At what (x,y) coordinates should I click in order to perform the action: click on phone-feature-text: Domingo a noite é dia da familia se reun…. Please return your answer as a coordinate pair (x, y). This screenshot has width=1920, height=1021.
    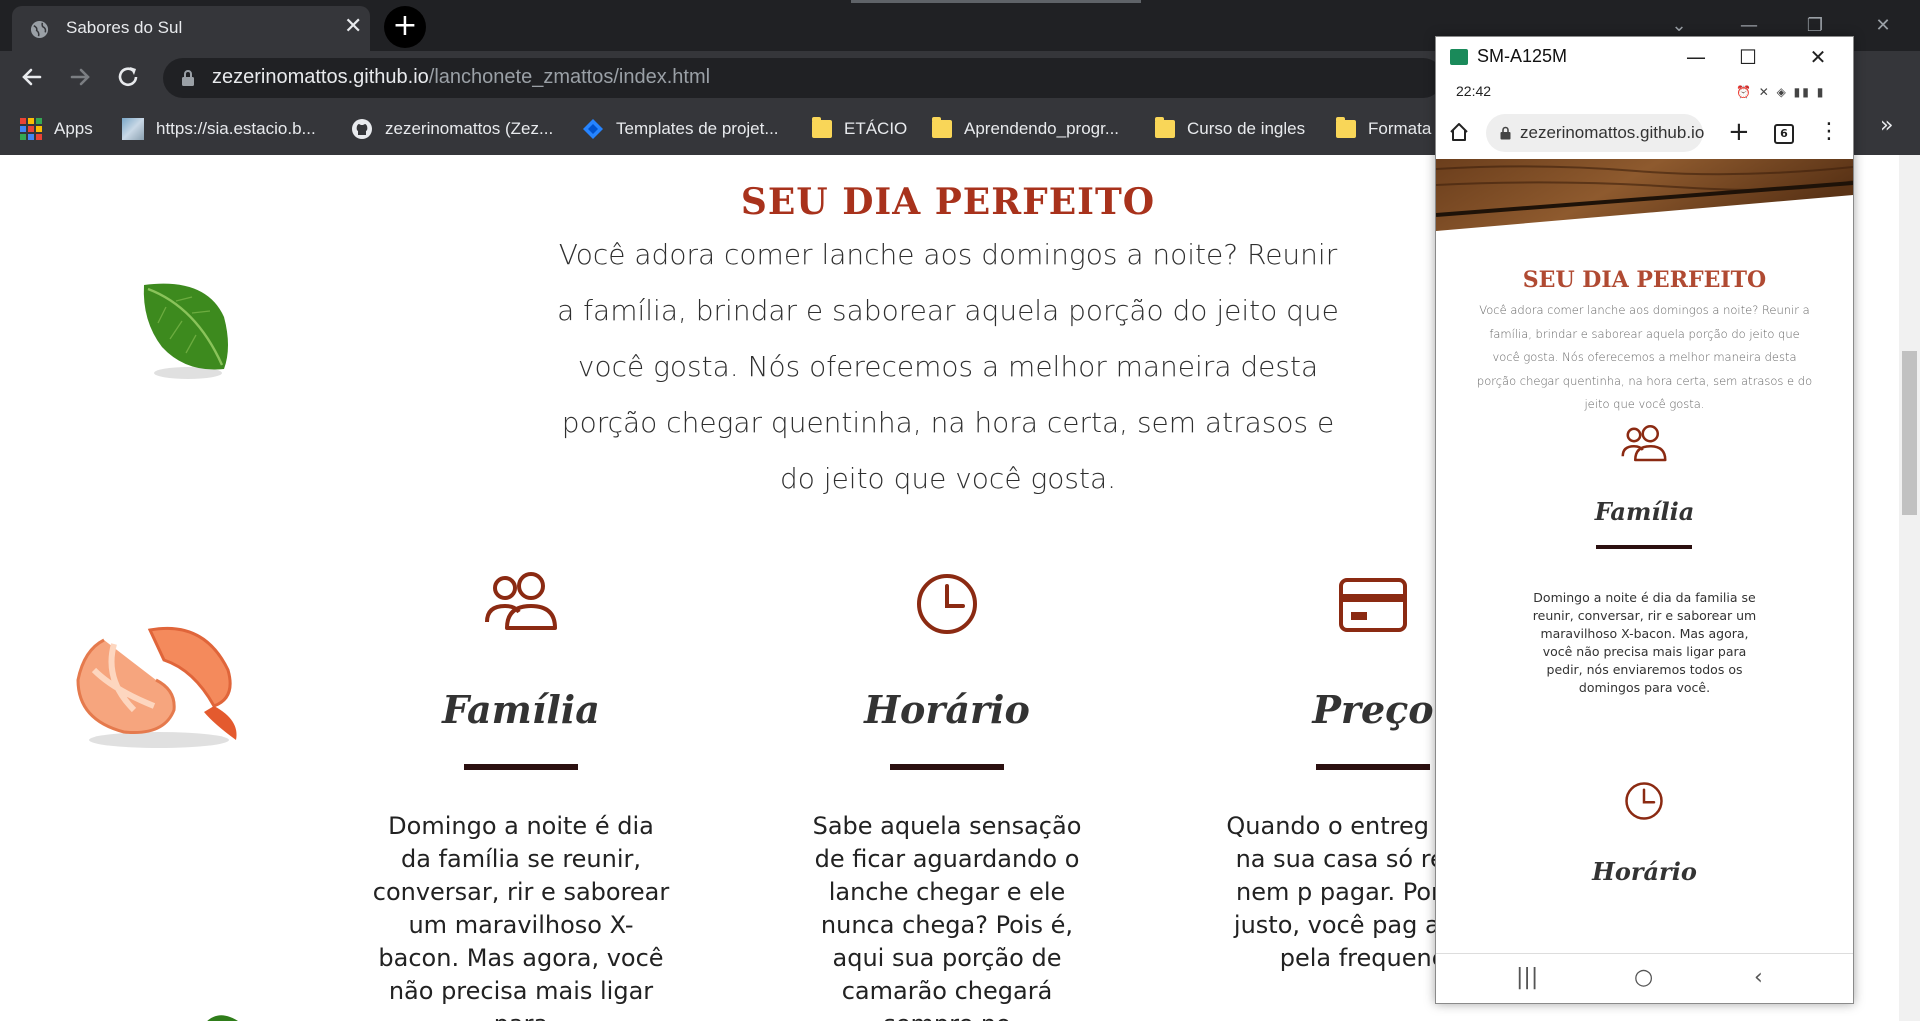
    Looking at the image, I should click on (1644, 642).